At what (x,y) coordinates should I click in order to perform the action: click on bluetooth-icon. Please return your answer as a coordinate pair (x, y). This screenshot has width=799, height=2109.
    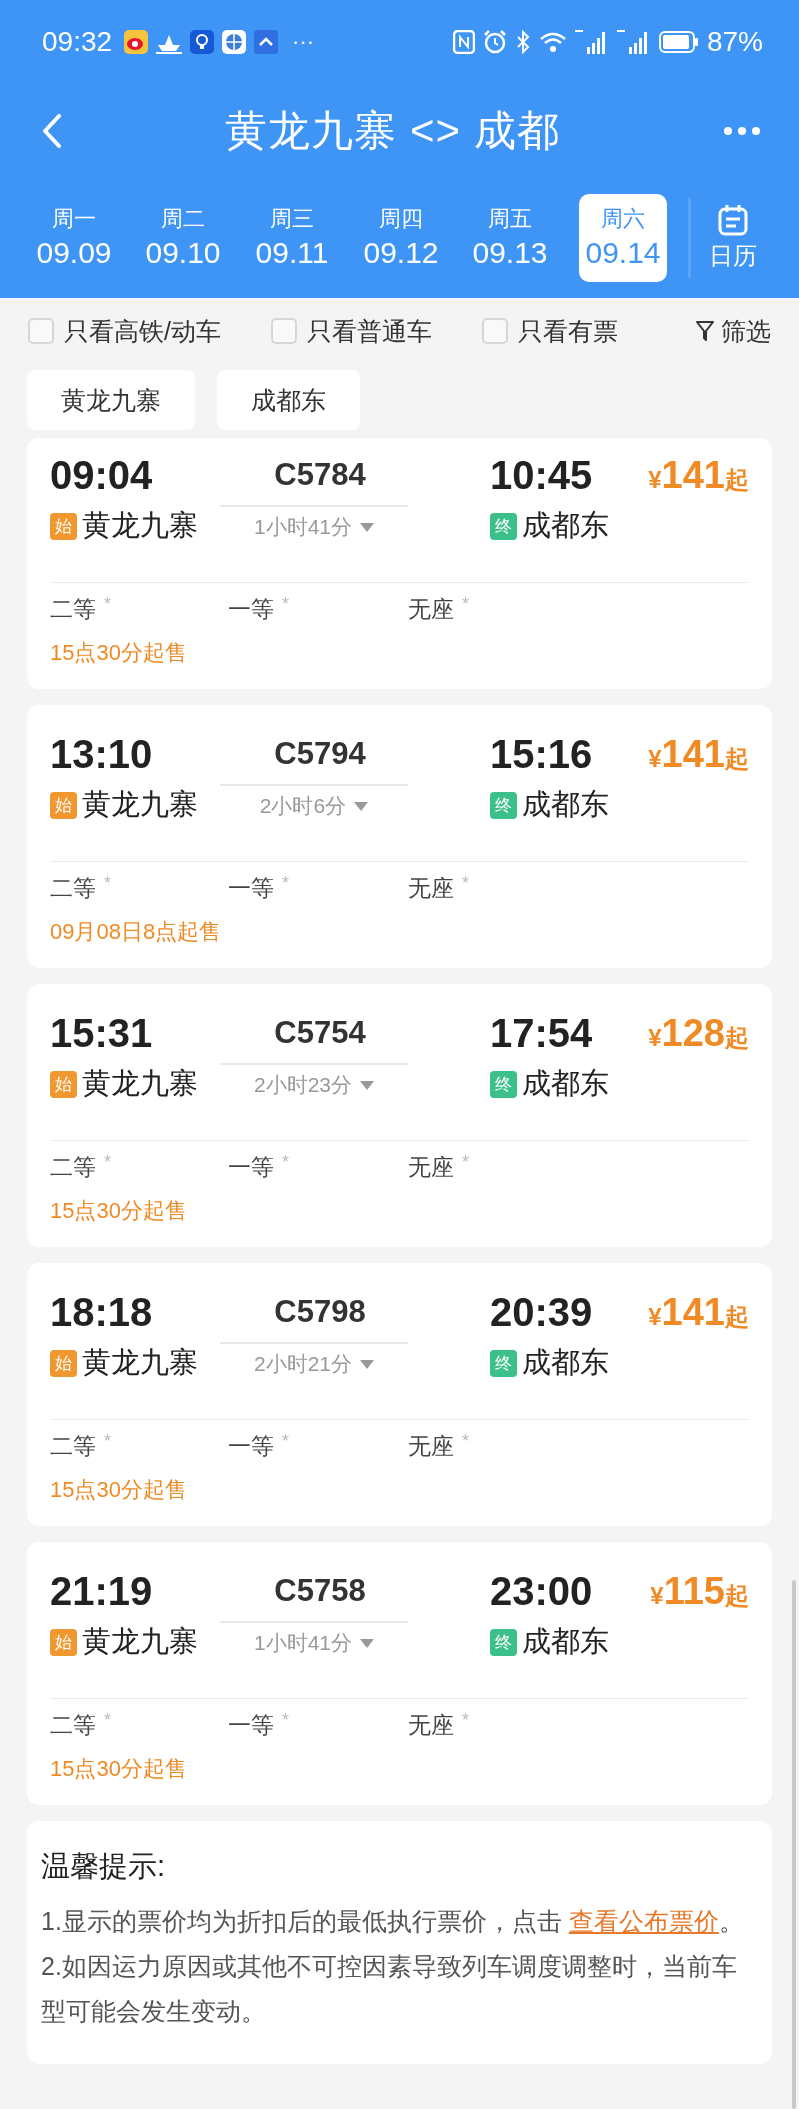
    Looking at the image, I should click on (522, 42).